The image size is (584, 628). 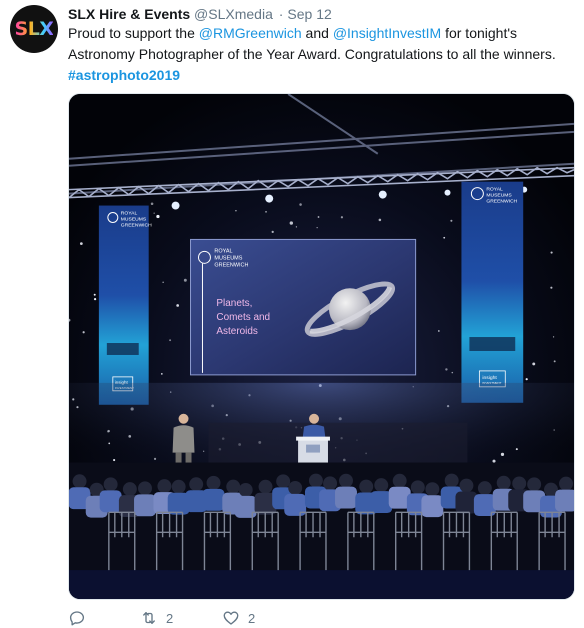 I want to click on screen-title-line: Asteroids, so click(x=237, y=331).